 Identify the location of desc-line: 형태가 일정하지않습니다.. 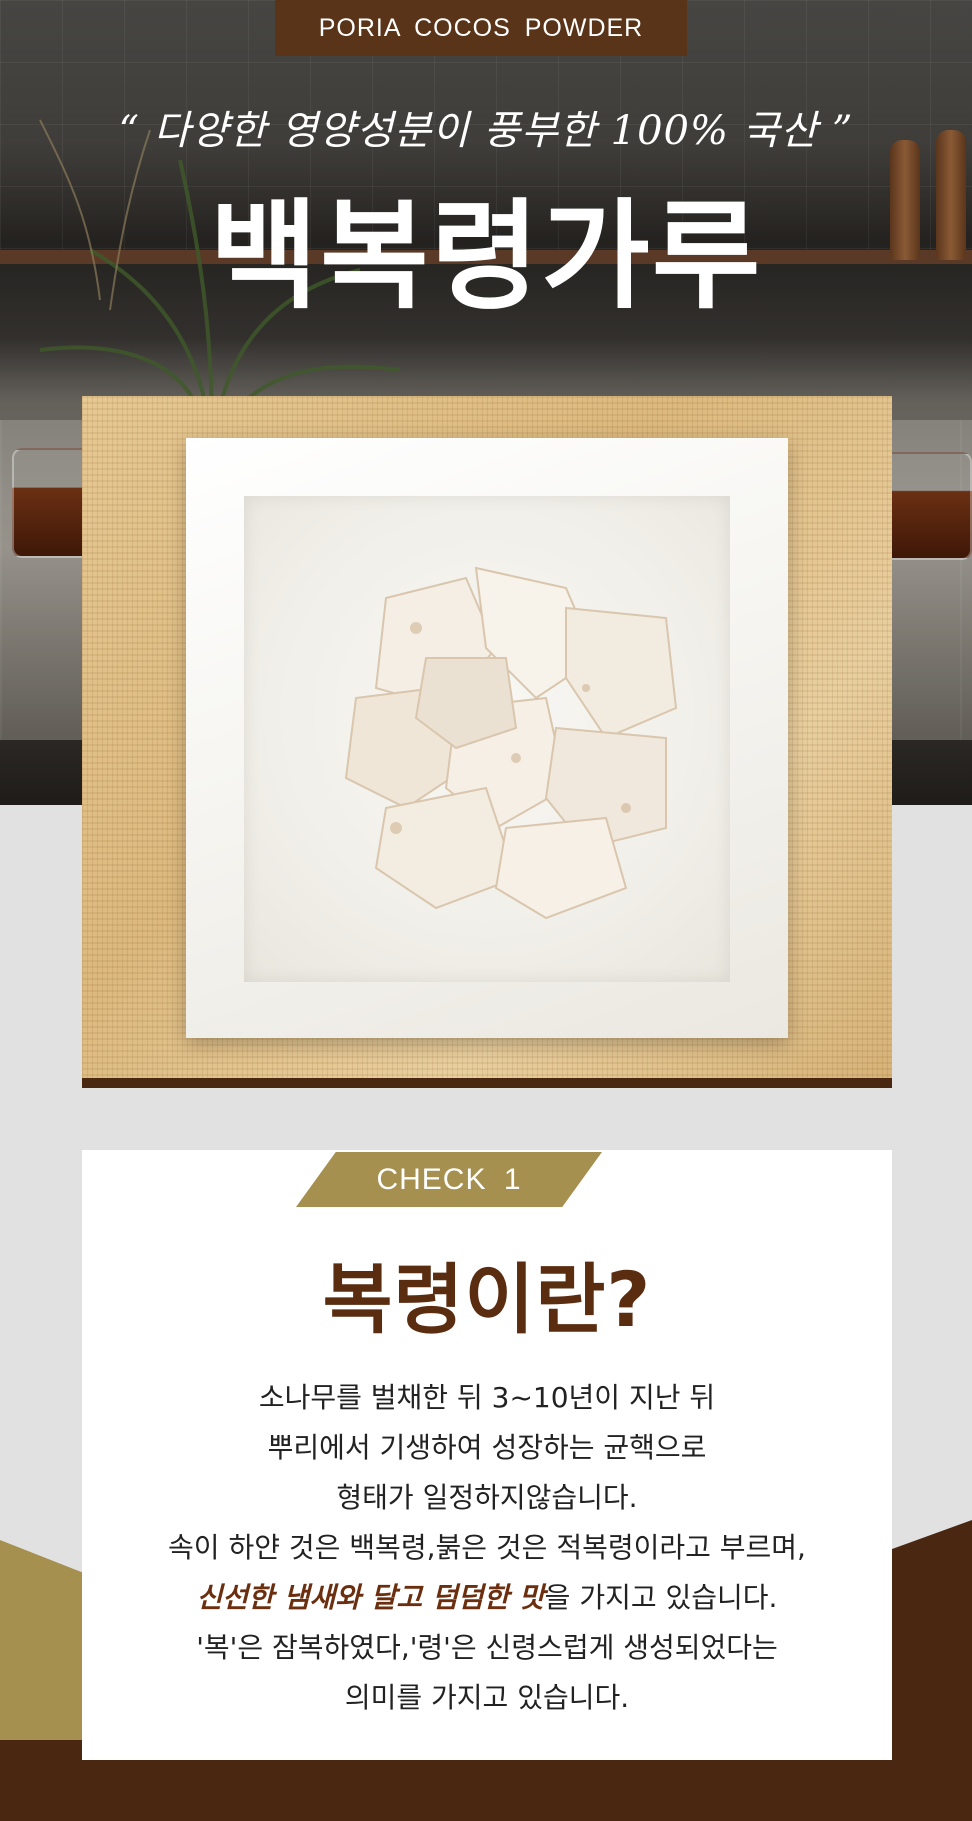
(487, 1497).